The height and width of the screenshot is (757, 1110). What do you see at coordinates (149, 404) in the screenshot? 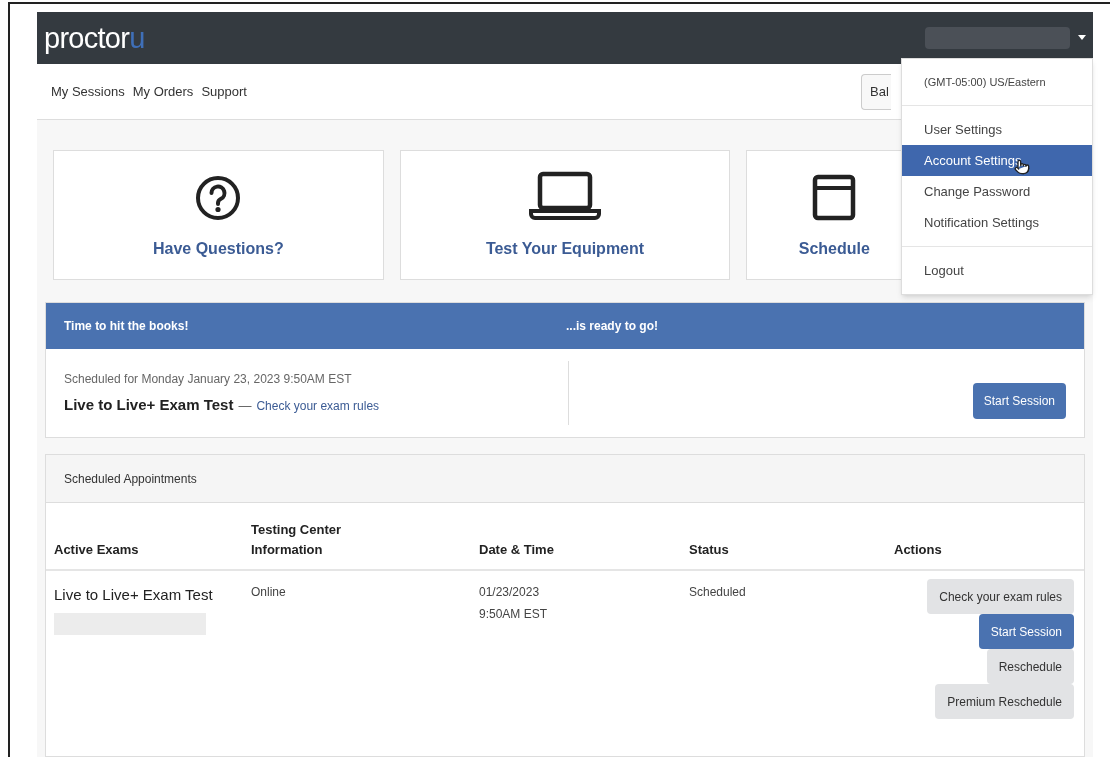
I see `exam-name: Live to Live+ Exam Test` at bounding box center [149, 404].